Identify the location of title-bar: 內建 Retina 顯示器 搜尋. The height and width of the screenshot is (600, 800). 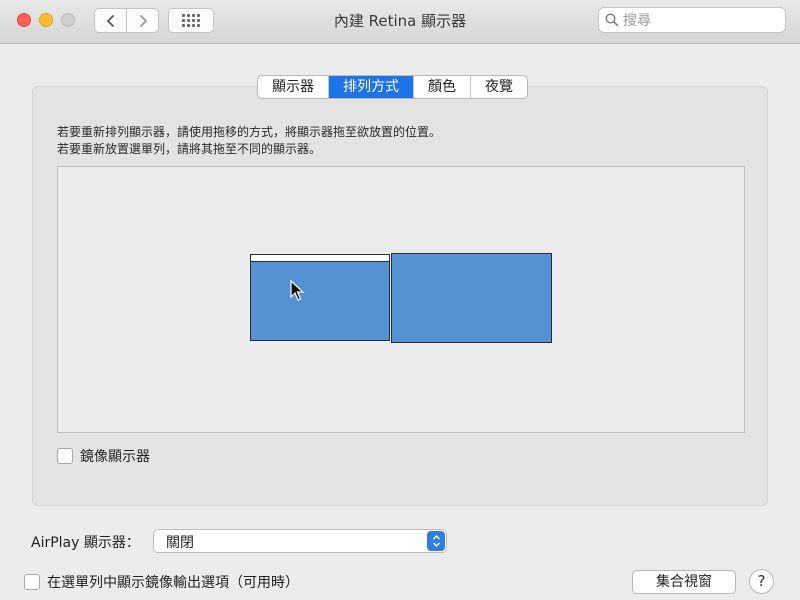
(400, 22).